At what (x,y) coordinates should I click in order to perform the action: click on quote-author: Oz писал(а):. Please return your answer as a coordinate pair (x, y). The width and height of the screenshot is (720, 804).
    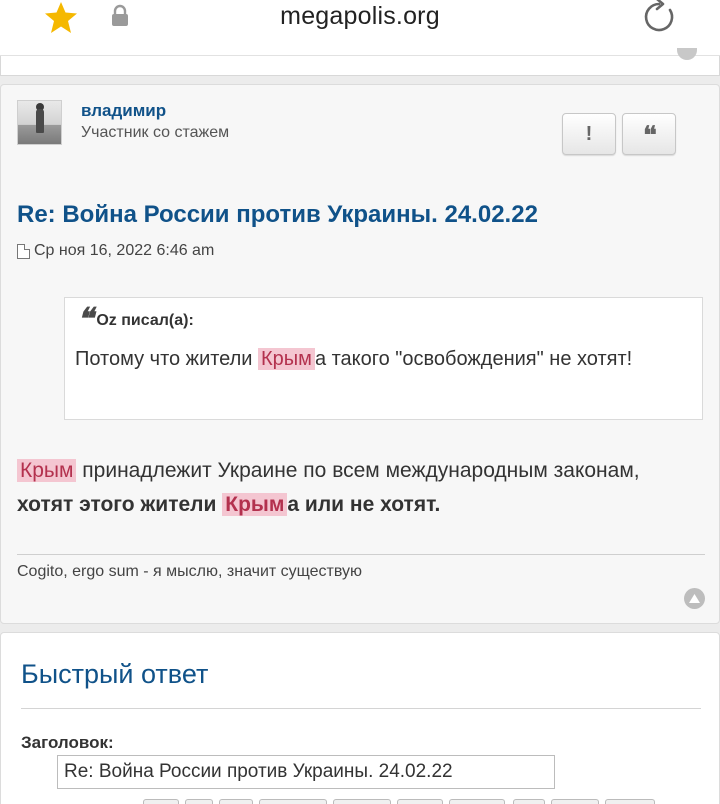
    Looking at the image, I should click on (145, 320).